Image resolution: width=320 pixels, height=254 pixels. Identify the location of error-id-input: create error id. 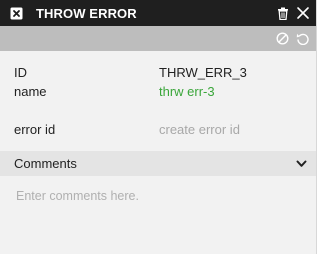
(230, 129).